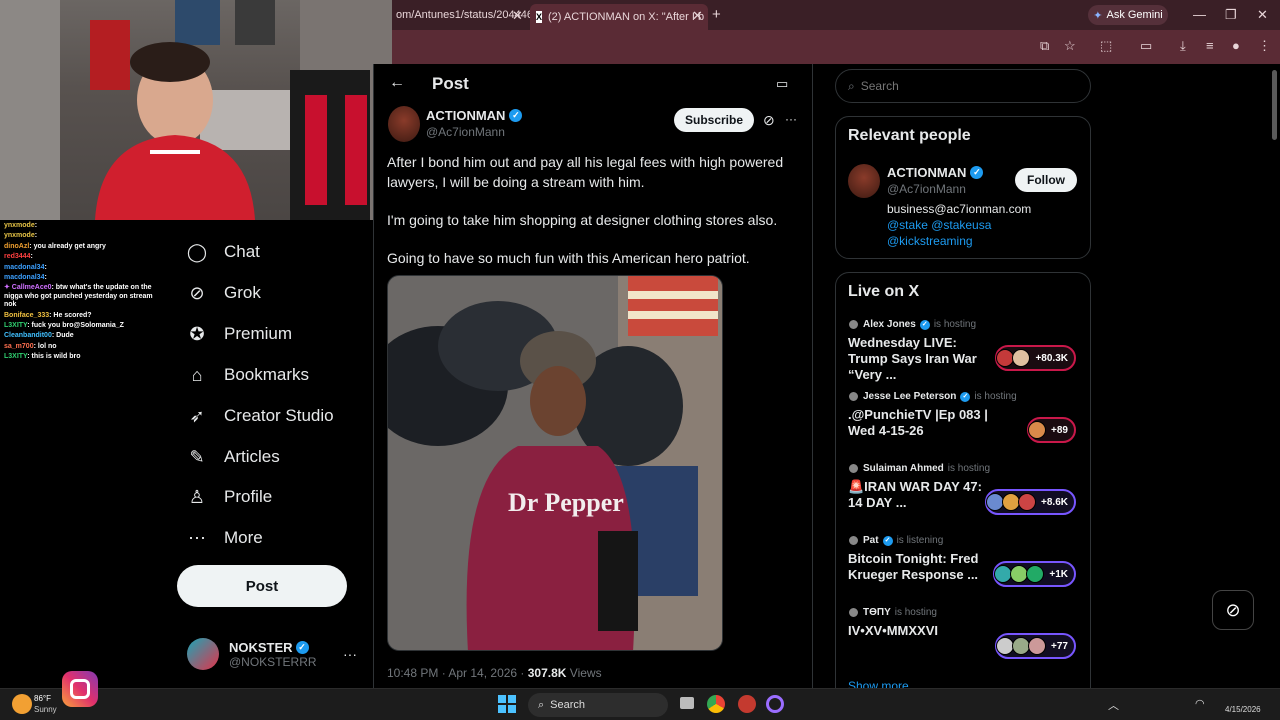 This screenshot has width=1280, height=720. I want to click on task-view-icon, so click(687, 703).